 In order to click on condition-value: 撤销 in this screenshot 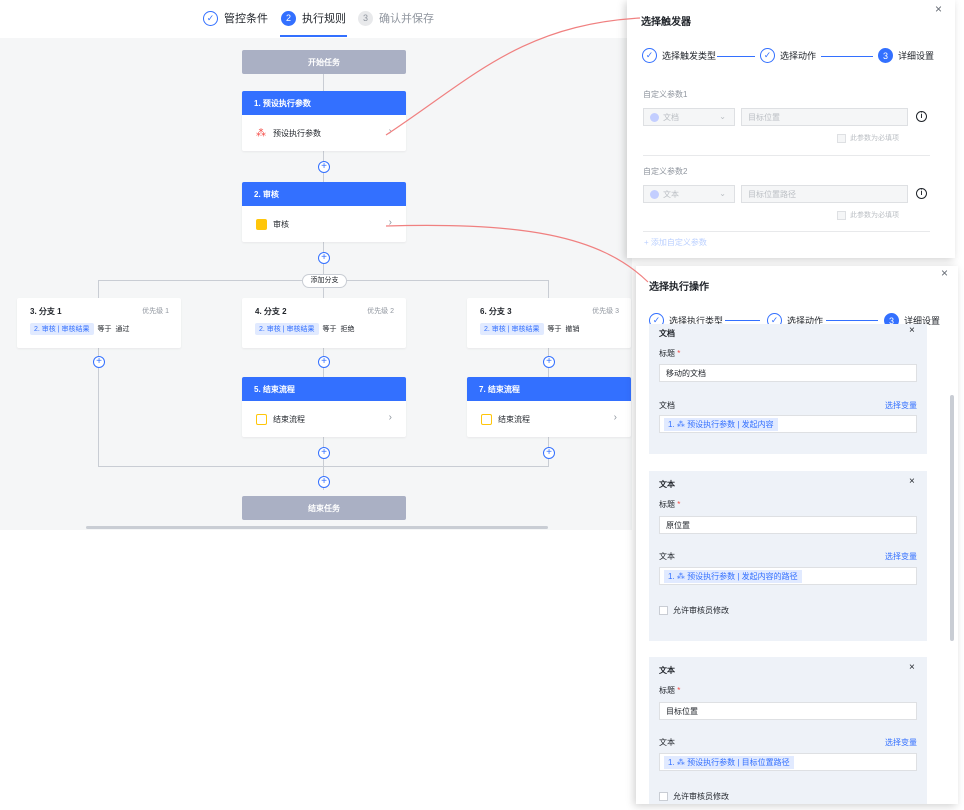, I will do `click(572, 329)`.